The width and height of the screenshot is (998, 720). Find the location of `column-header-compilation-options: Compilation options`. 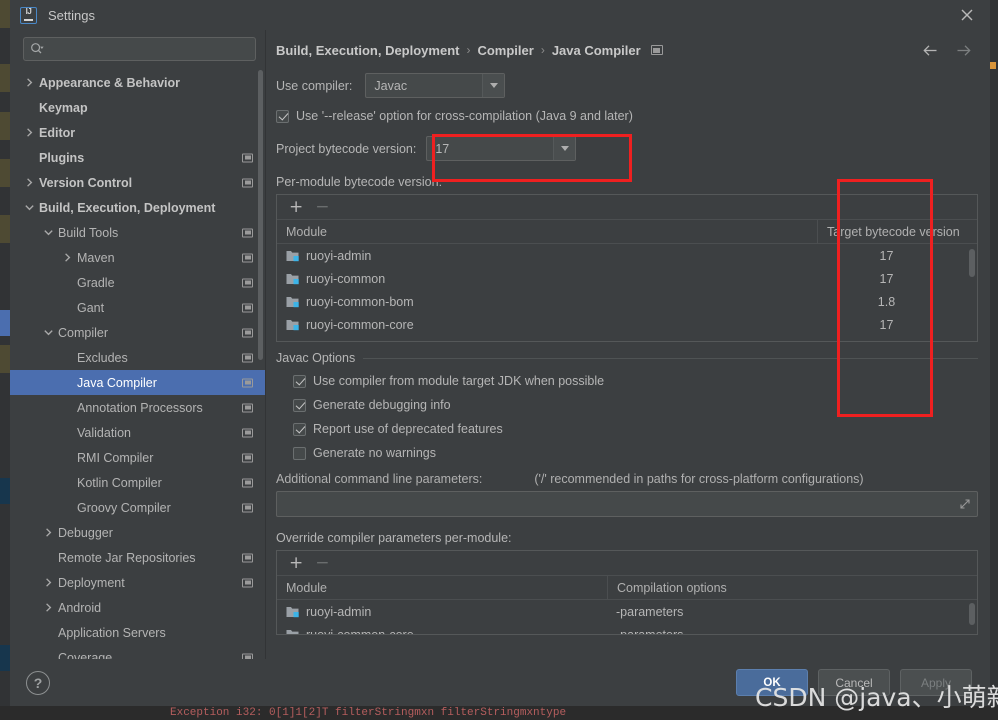

column-header-compilation-options: Compilation options is located at coordinates (792, 587).